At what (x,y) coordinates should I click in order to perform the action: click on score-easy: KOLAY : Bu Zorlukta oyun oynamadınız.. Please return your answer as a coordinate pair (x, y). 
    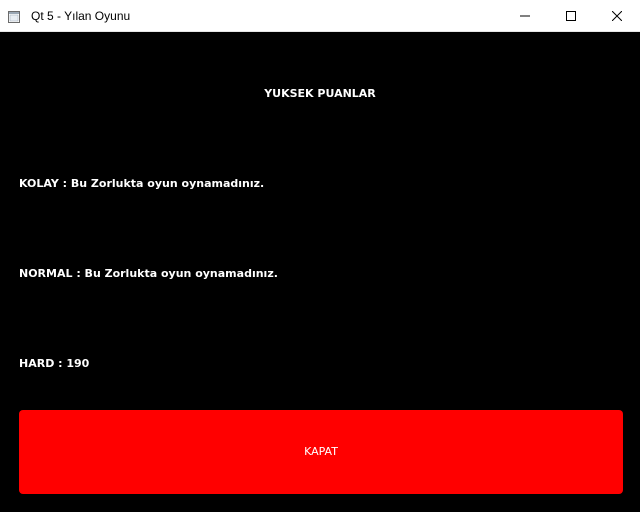
    Looking at the image, I should click on (142, 183).